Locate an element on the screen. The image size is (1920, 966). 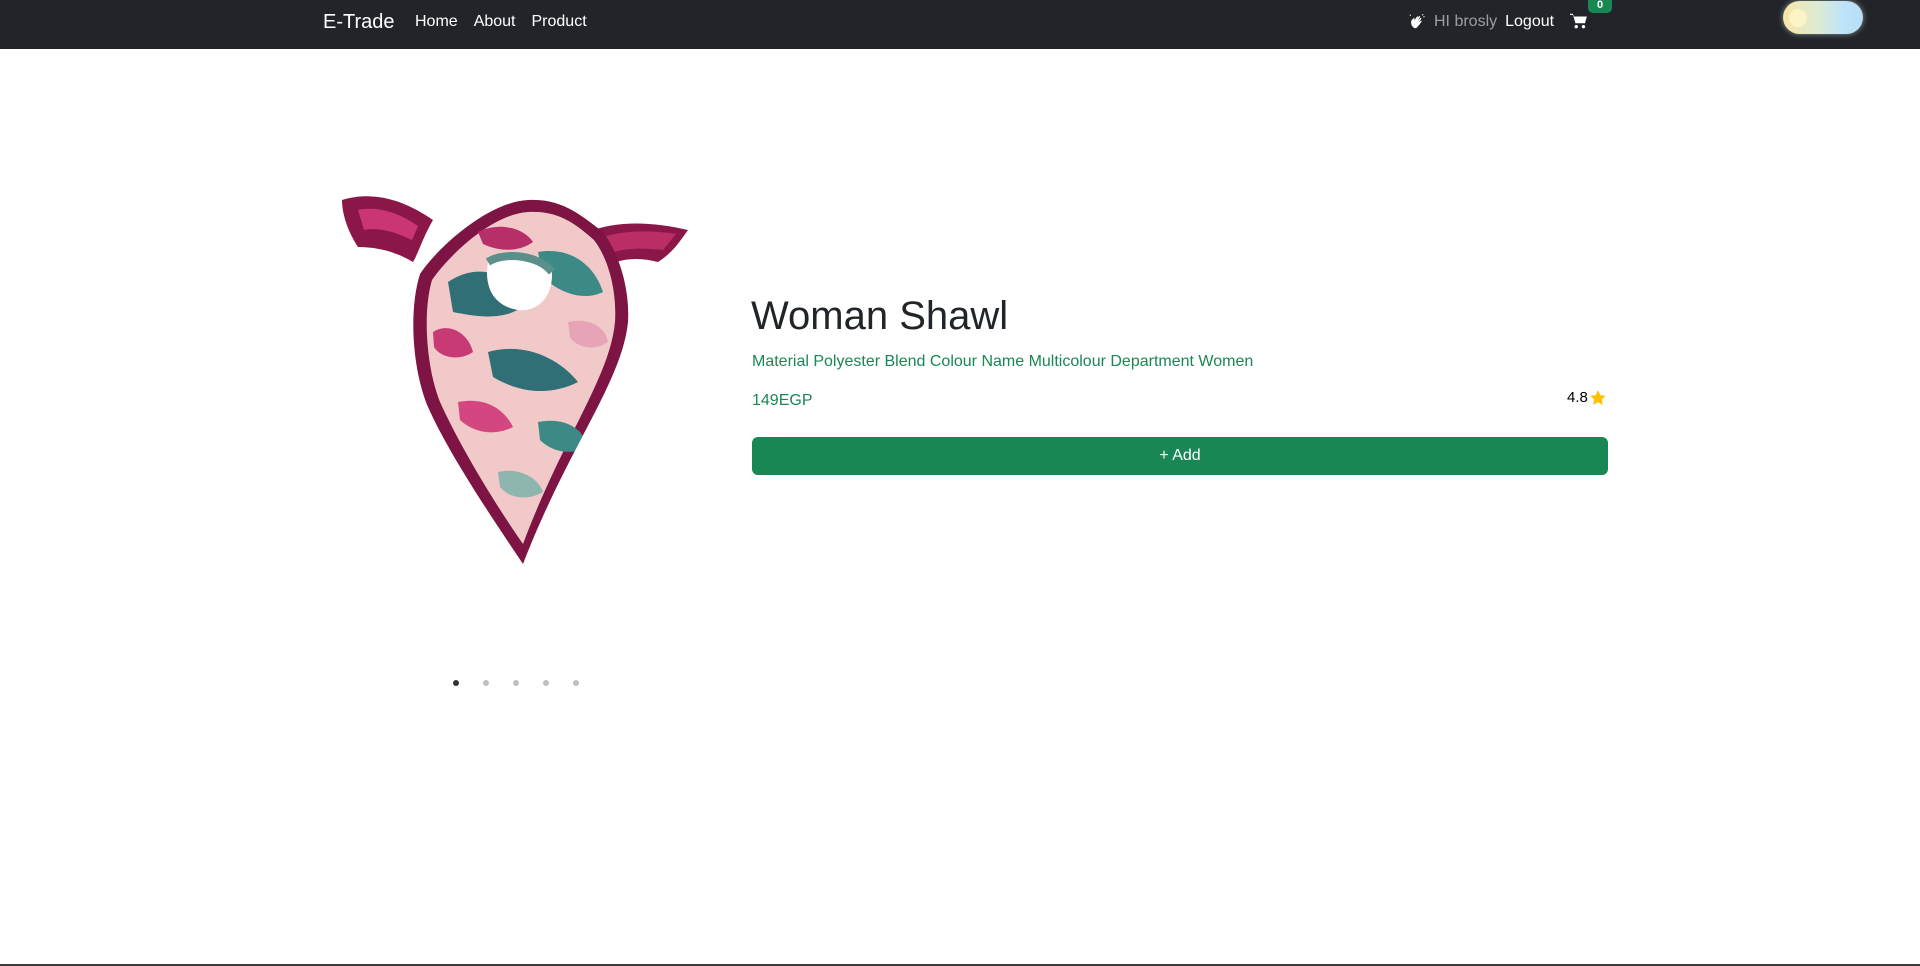
product-title: Woman Shawl is located at coordinates (880, 316).